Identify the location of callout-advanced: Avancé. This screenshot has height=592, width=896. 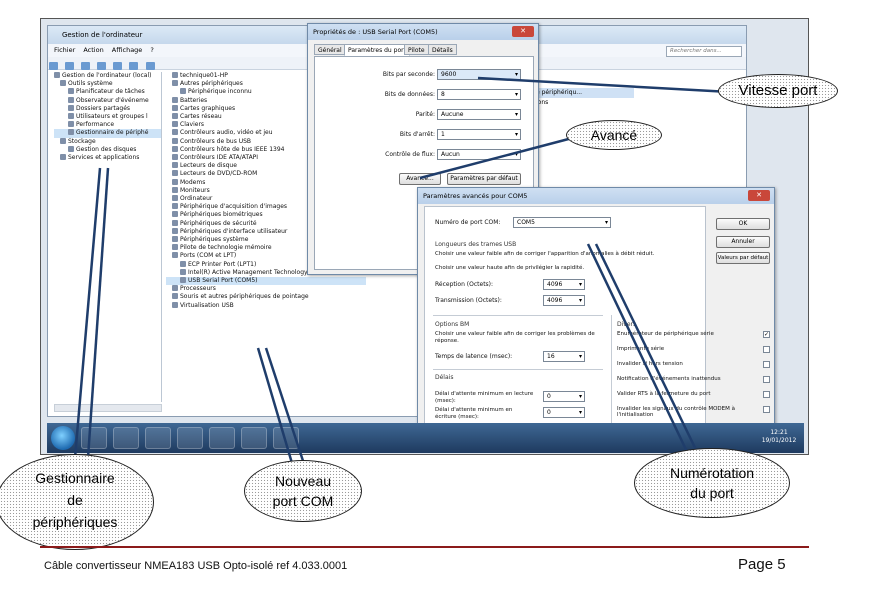
(614, 135).